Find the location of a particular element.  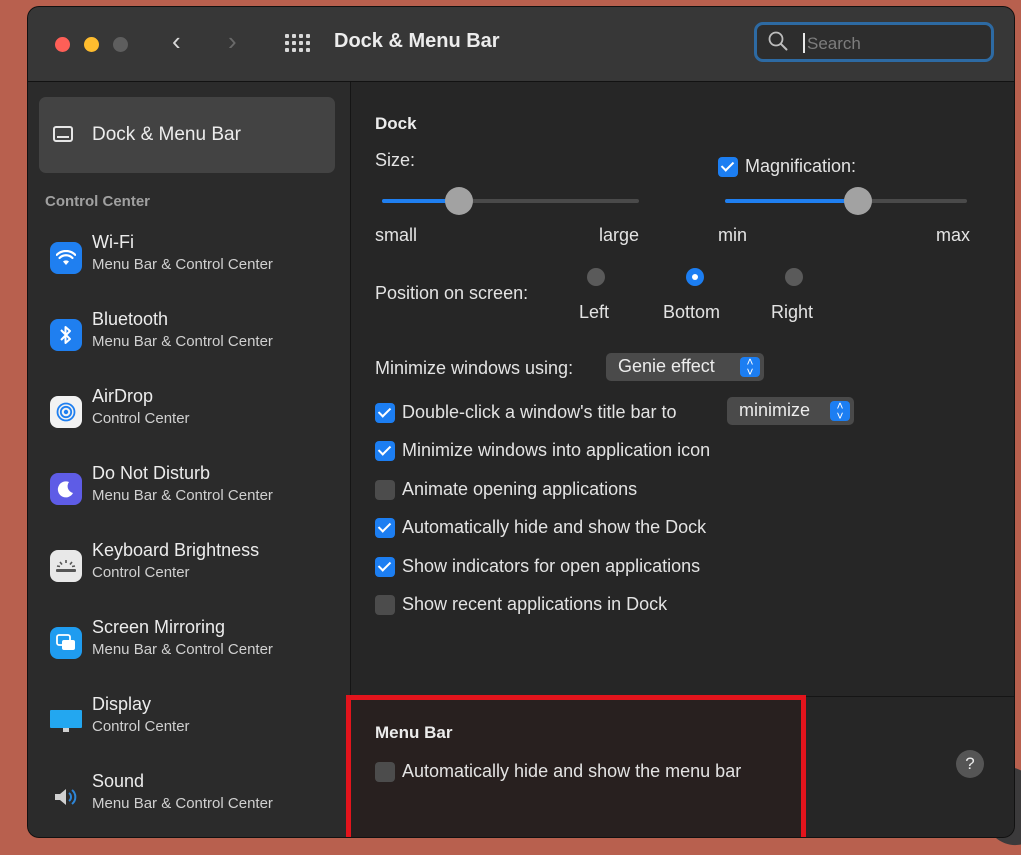

sidebar-item-title: Screen Mirroring is located at coordinates (159, 627).